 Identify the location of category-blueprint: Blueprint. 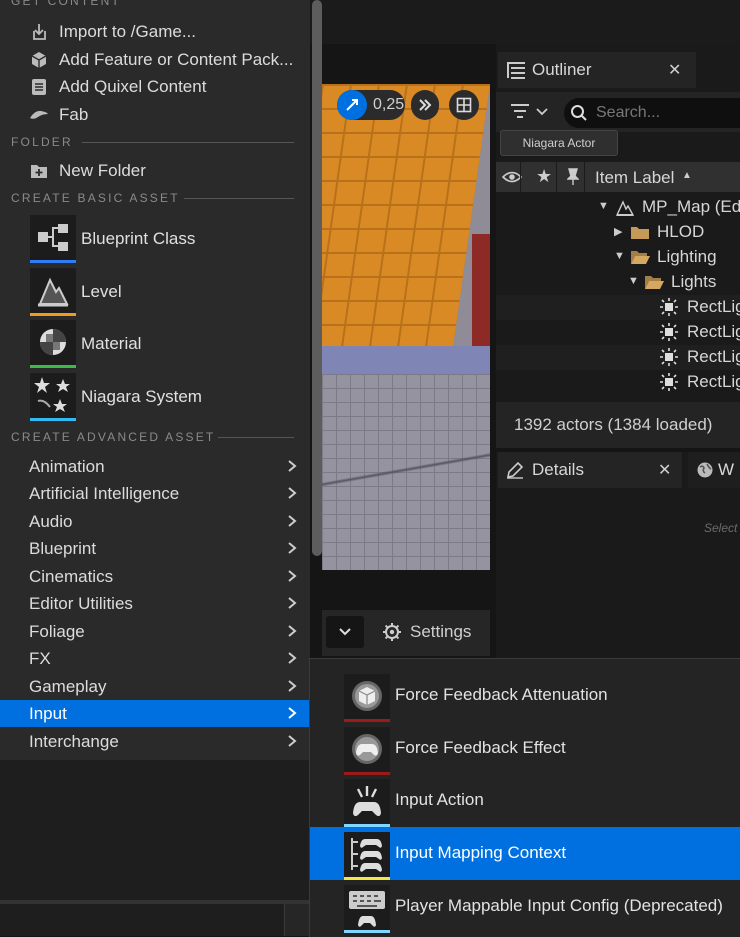
(155, 548).